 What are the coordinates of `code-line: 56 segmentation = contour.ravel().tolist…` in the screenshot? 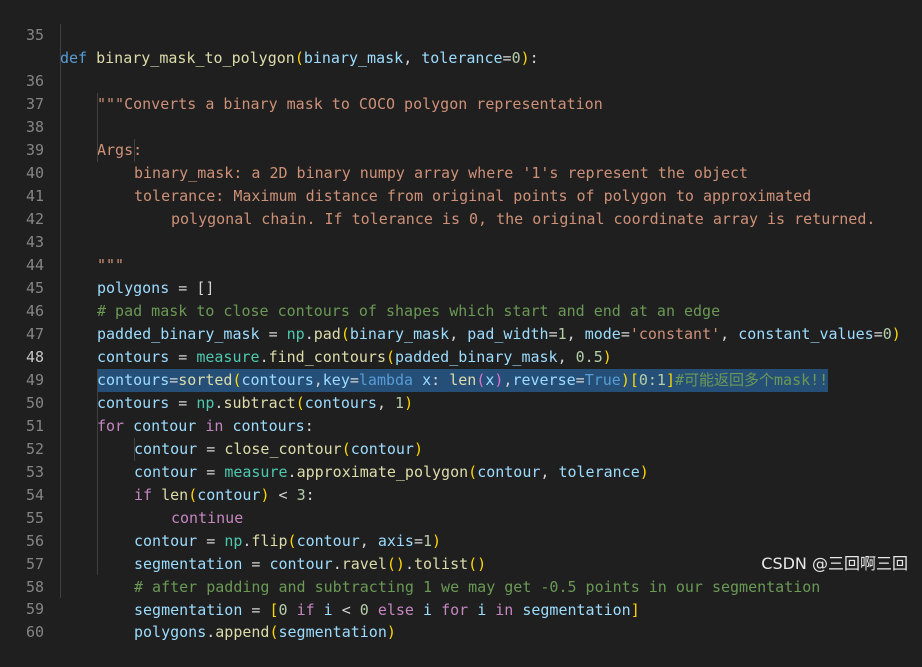 It's located at (461, 528).